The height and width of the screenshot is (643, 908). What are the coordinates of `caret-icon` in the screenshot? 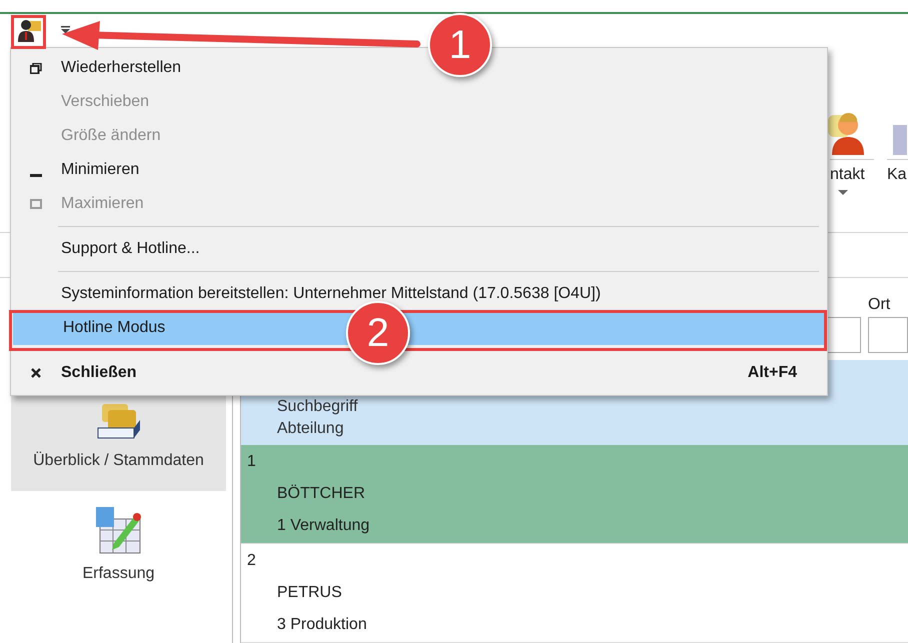 It's located at (65, 30).